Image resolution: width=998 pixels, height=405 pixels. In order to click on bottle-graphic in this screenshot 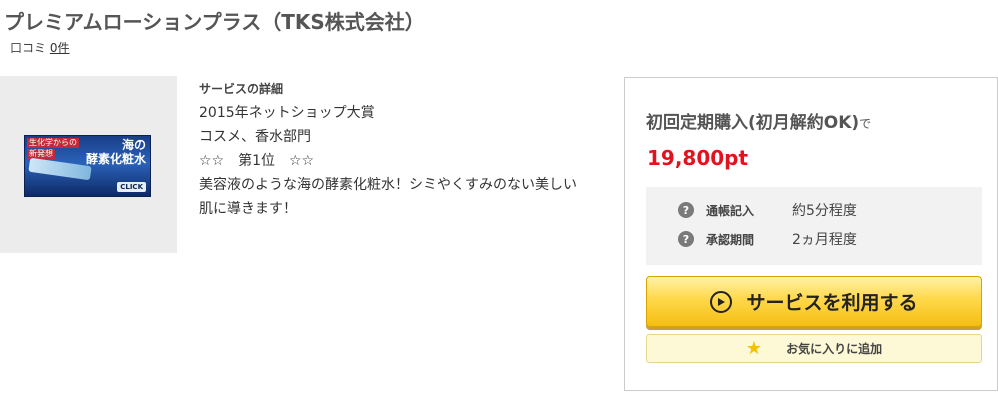, I will do `click(60, 169)`.